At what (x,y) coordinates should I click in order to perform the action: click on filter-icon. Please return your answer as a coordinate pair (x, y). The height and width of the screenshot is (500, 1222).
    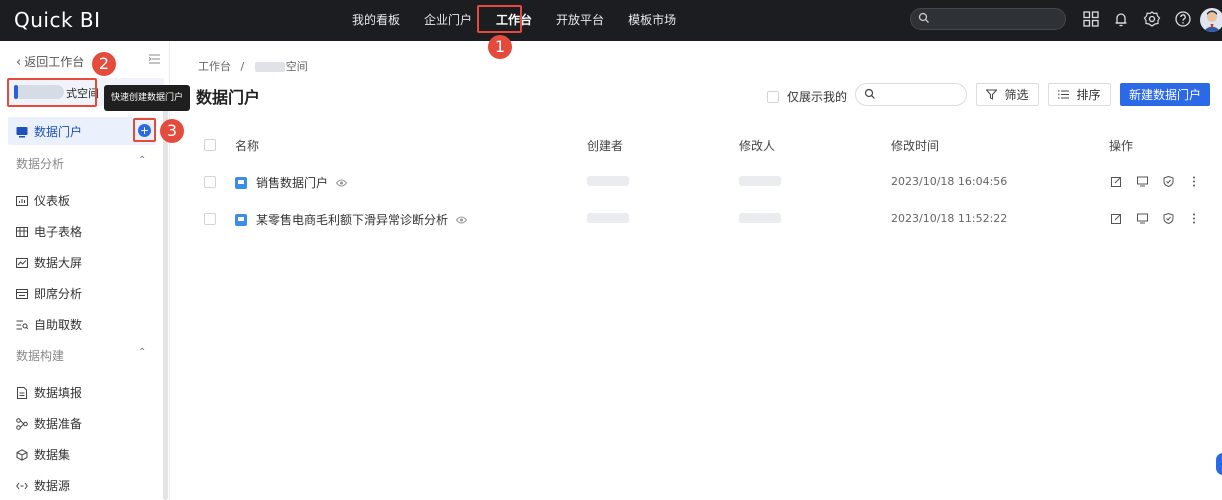
    Looking at the image, I should click on (992, 94).